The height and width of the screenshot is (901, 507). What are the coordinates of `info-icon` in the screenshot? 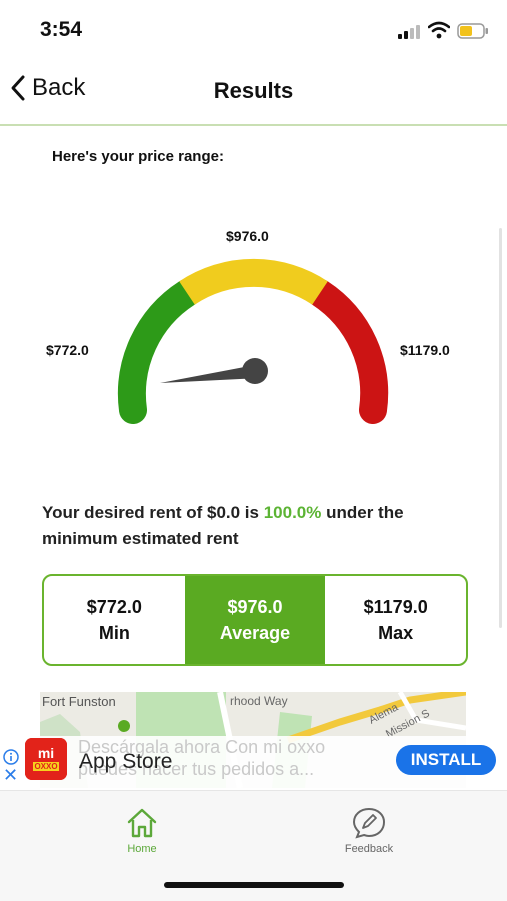 It's located at (11, 757).